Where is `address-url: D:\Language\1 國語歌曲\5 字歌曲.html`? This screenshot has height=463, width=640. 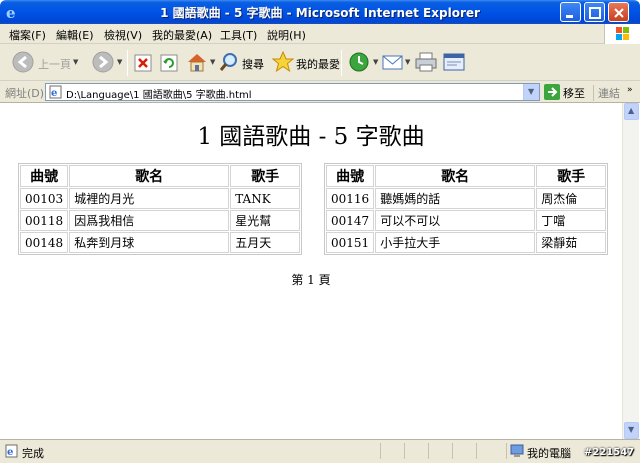
address-url: D:\Language\1 國語歌曲\5 字歌曲.html is located at coordinates (159, 93).